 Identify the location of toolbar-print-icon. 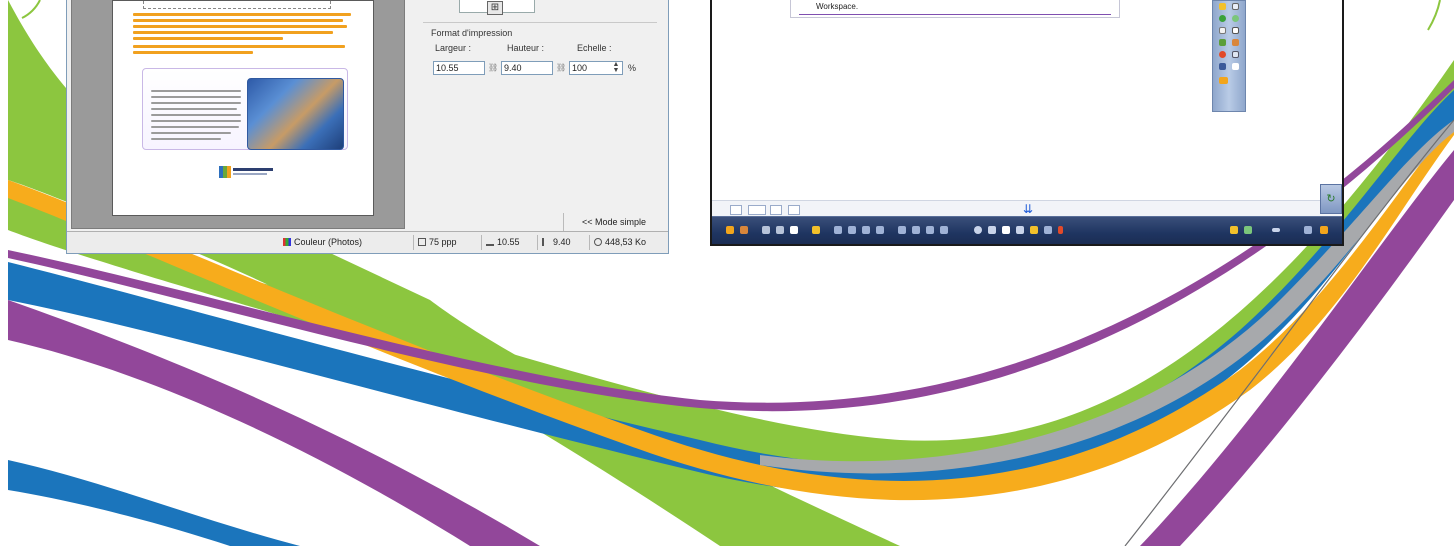
(944, 230).